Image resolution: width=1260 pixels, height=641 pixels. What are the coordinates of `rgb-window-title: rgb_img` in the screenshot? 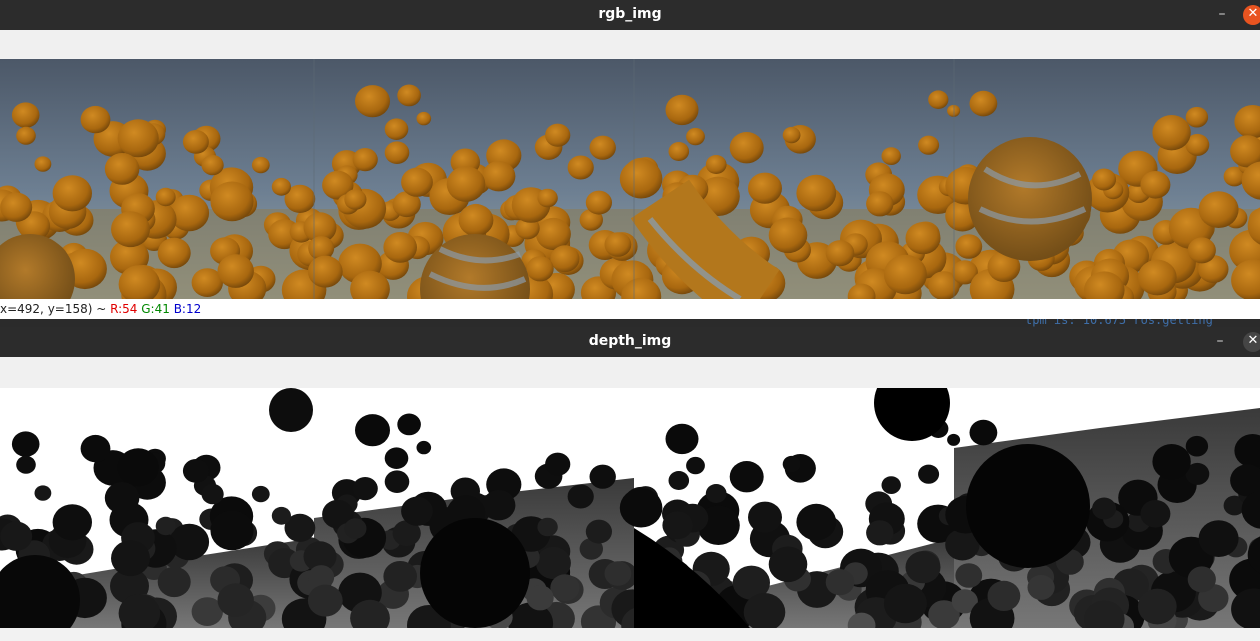 It's located at (630, 14).